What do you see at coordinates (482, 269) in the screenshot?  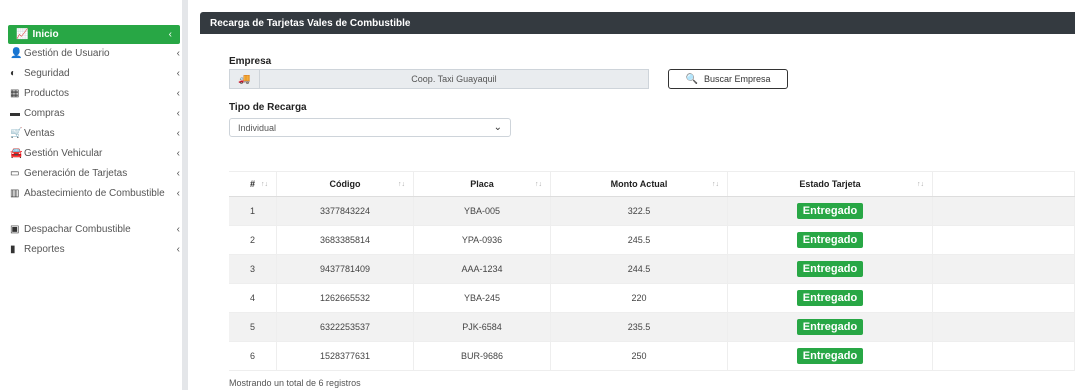 I see `cell-placa: AAA-1234` at bounding box center [482, 269].